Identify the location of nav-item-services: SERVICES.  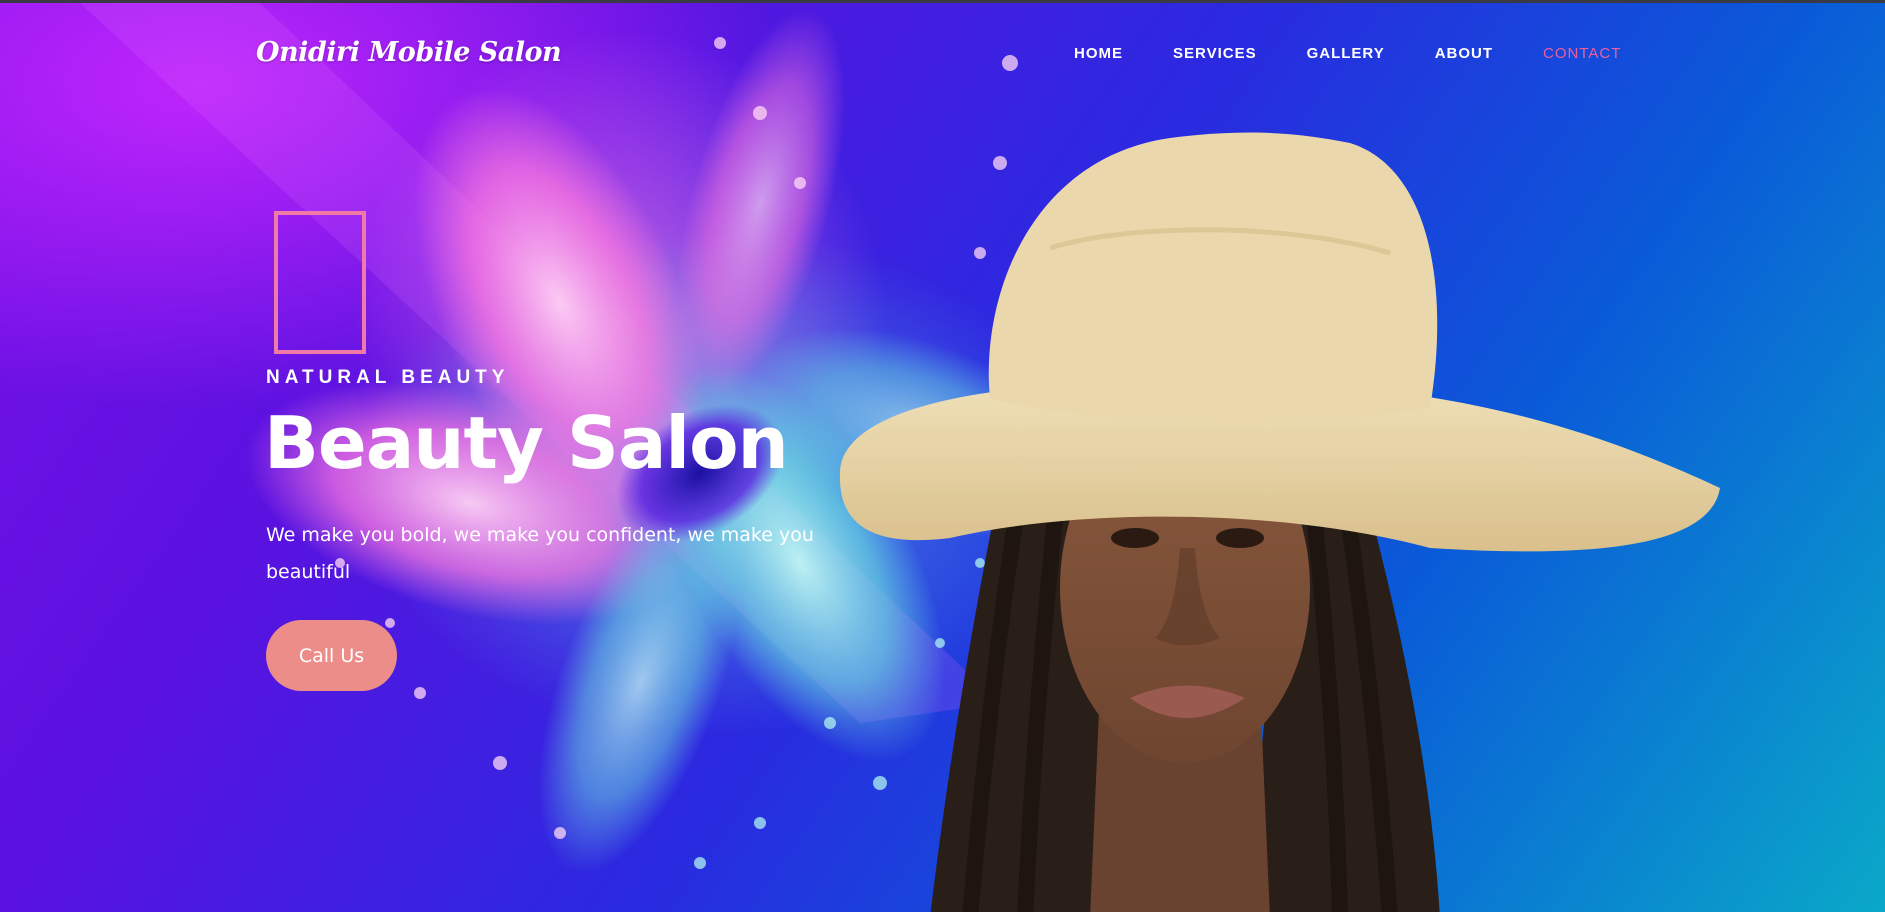
(1215, 53).